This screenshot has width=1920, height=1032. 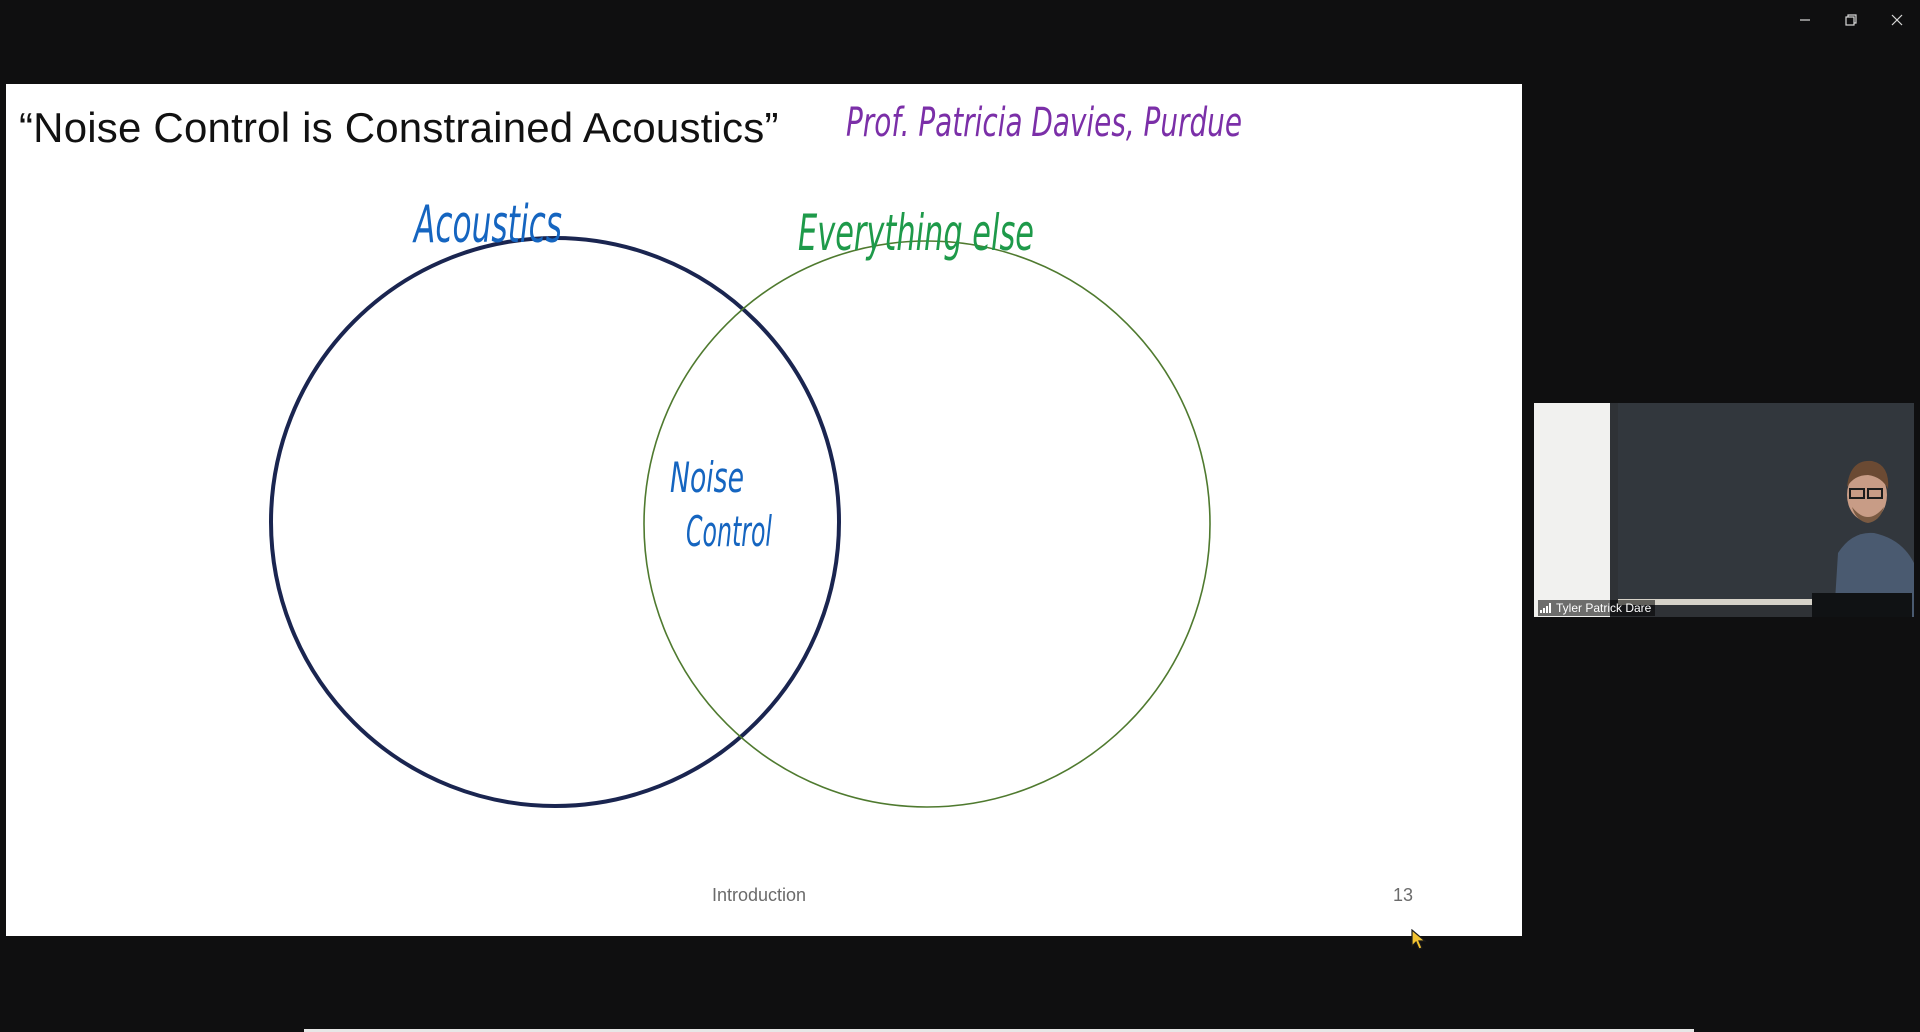 I want to click on slide-title: “Noise Control is Constrained Acoustics”, so click(x=399, y=127).